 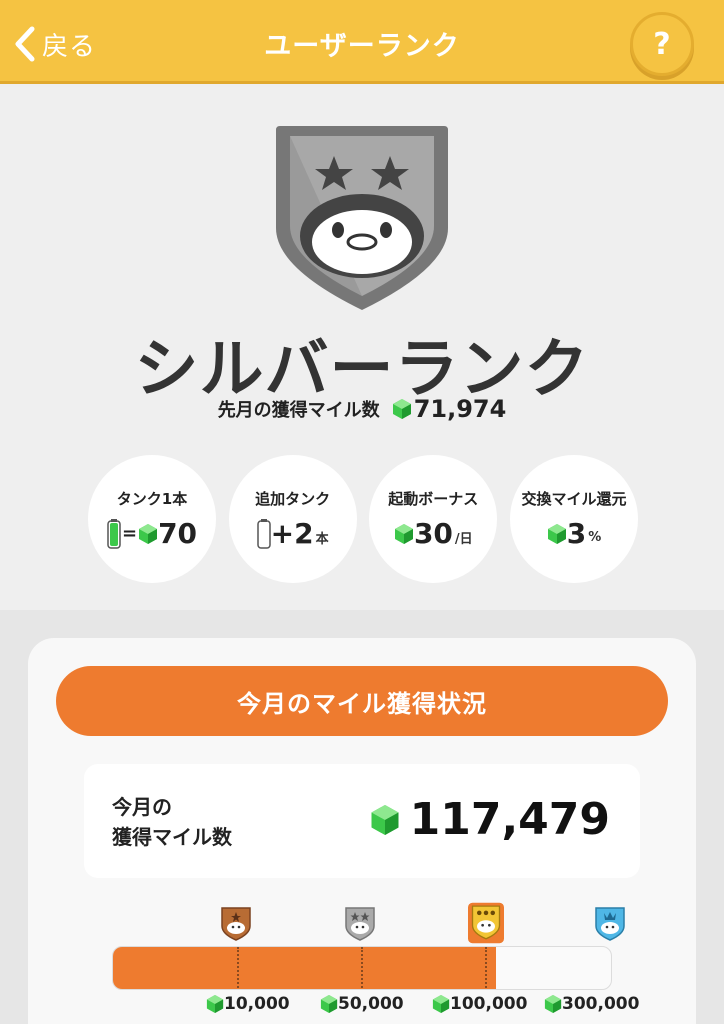 I want to click on perk-launch-bonus: 起動ボーナス 30 /日, so click(x=433, y=519).